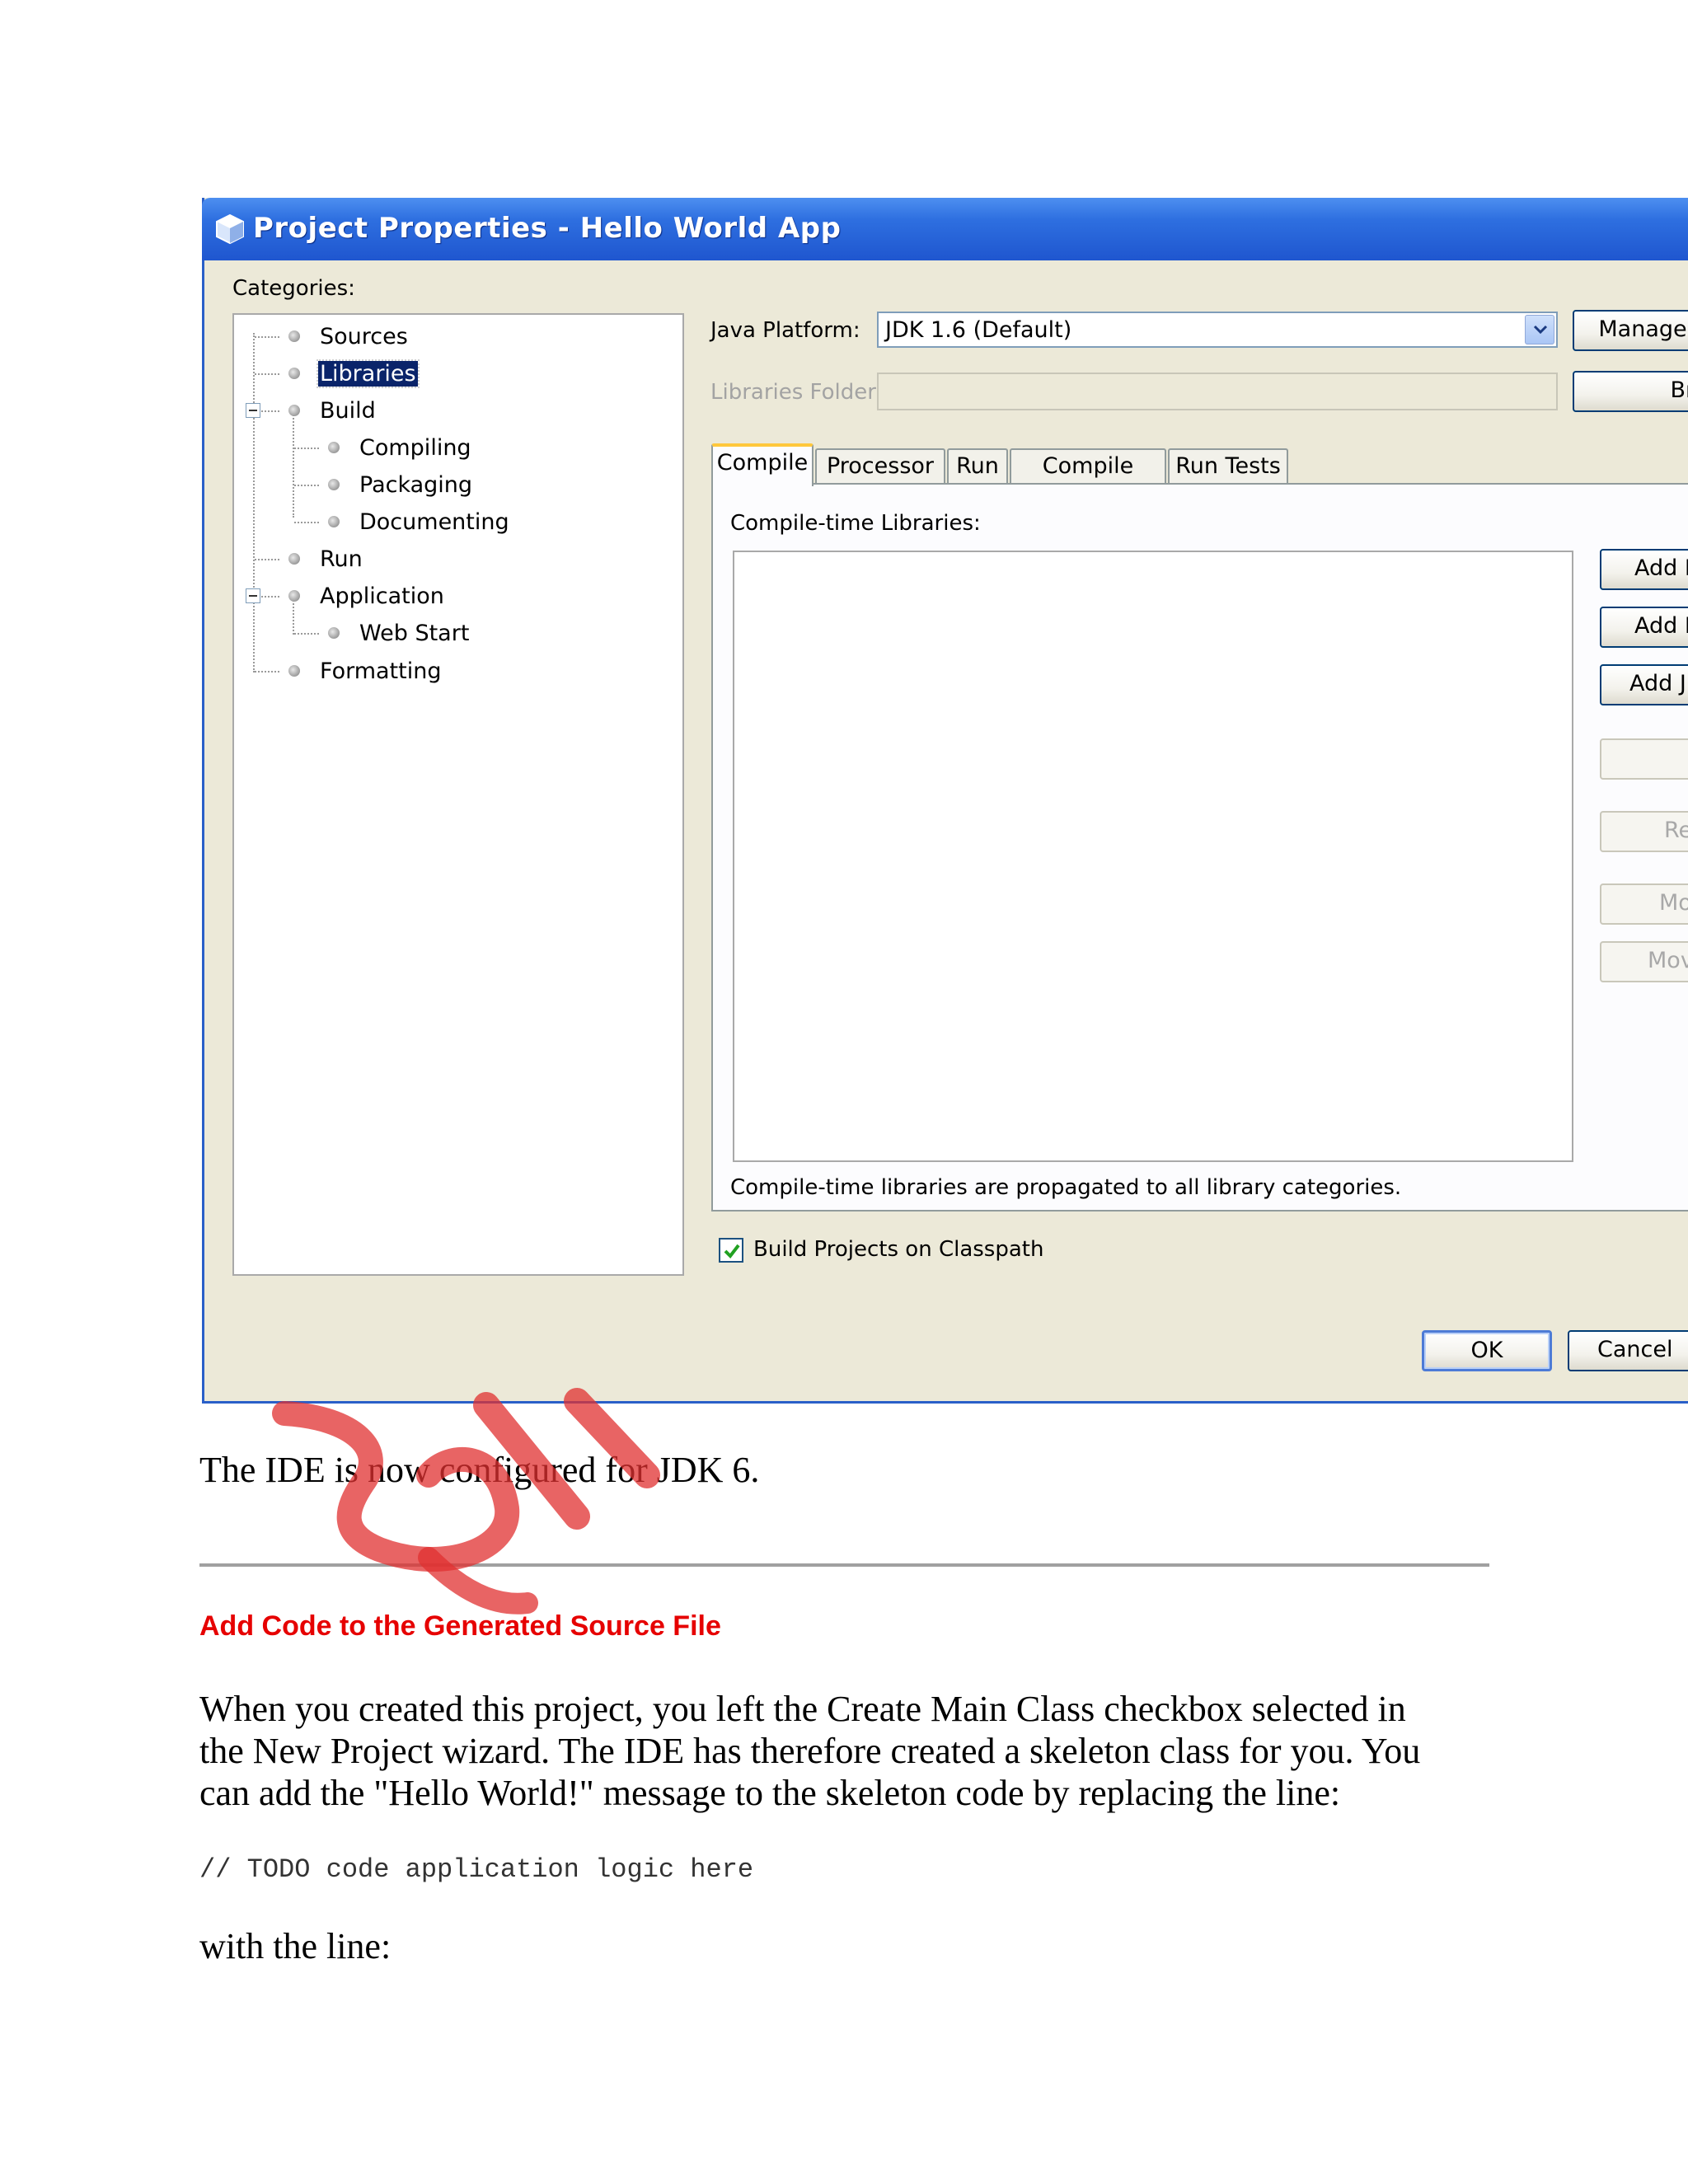  Describe the element at coordinates (416, 484) in the screenshot. I see `category-label: Packaging` at that location.